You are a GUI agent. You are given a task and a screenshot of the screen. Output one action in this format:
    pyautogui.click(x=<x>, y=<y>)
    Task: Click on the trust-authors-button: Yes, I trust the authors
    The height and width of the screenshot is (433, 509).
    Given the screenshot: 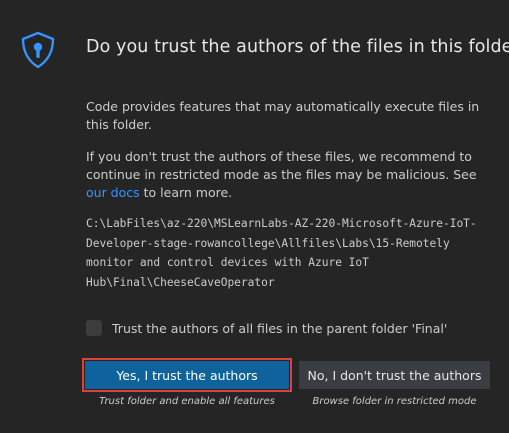 What is the action you would take?
    pyautogui.click(x=187, y=375)
    